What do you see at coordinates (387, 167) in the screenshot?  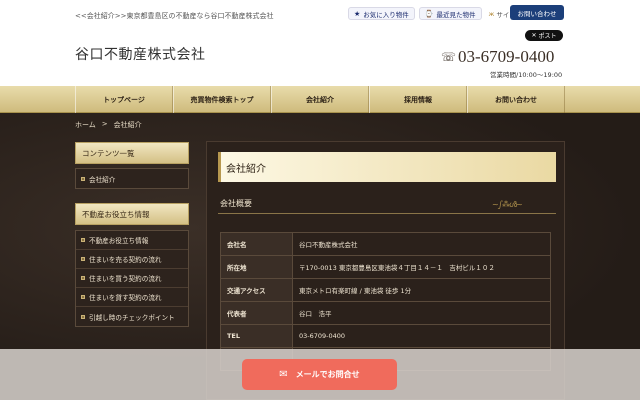 I see `page-title: 会社紹介` at bounding box center [387, 167].